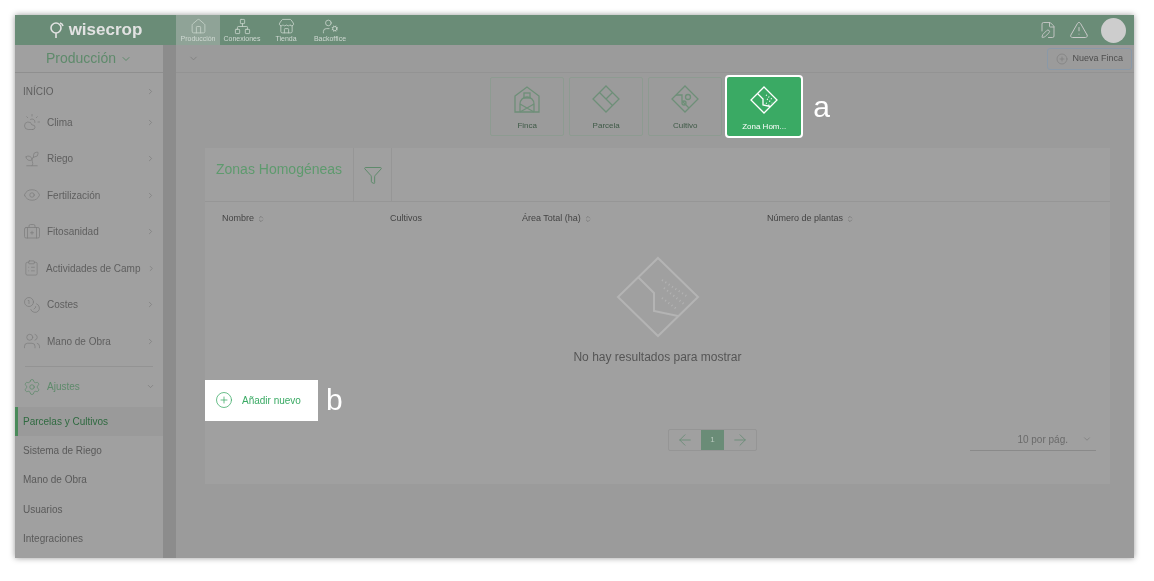 The height and width of the screenshot is (581, 1154). I want to click on sidebar-item: Costes, so click(89, 304).